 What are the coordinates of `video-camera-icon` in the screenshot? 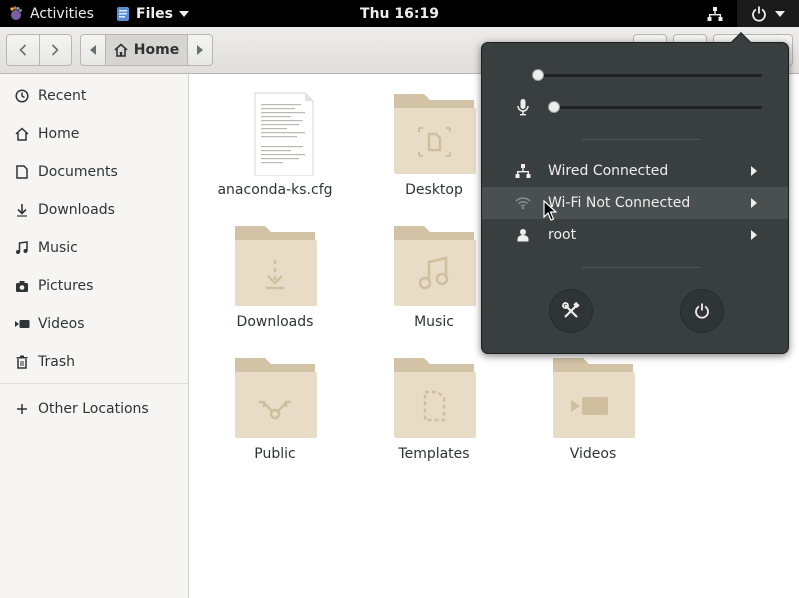 It's located at (22, 324).